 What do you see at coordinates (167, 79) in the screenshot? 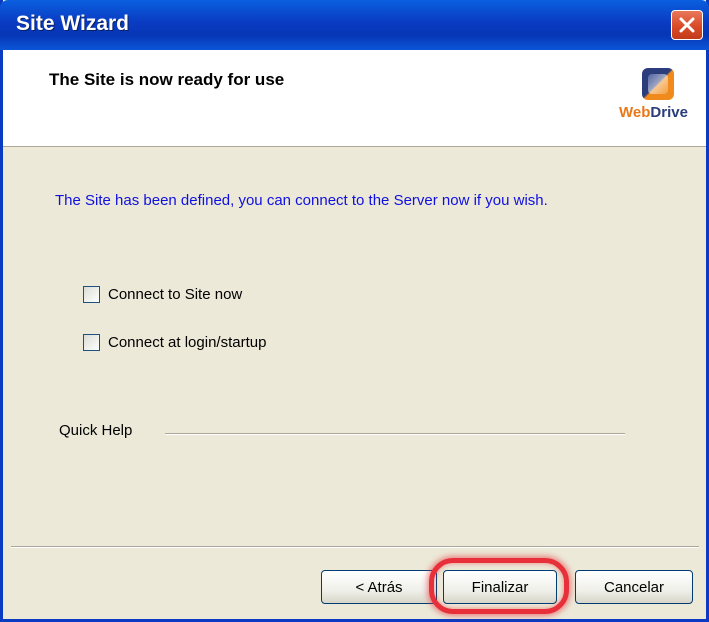
I see `header-title: The Site is now ready for use` at bounding box center [167, 79].